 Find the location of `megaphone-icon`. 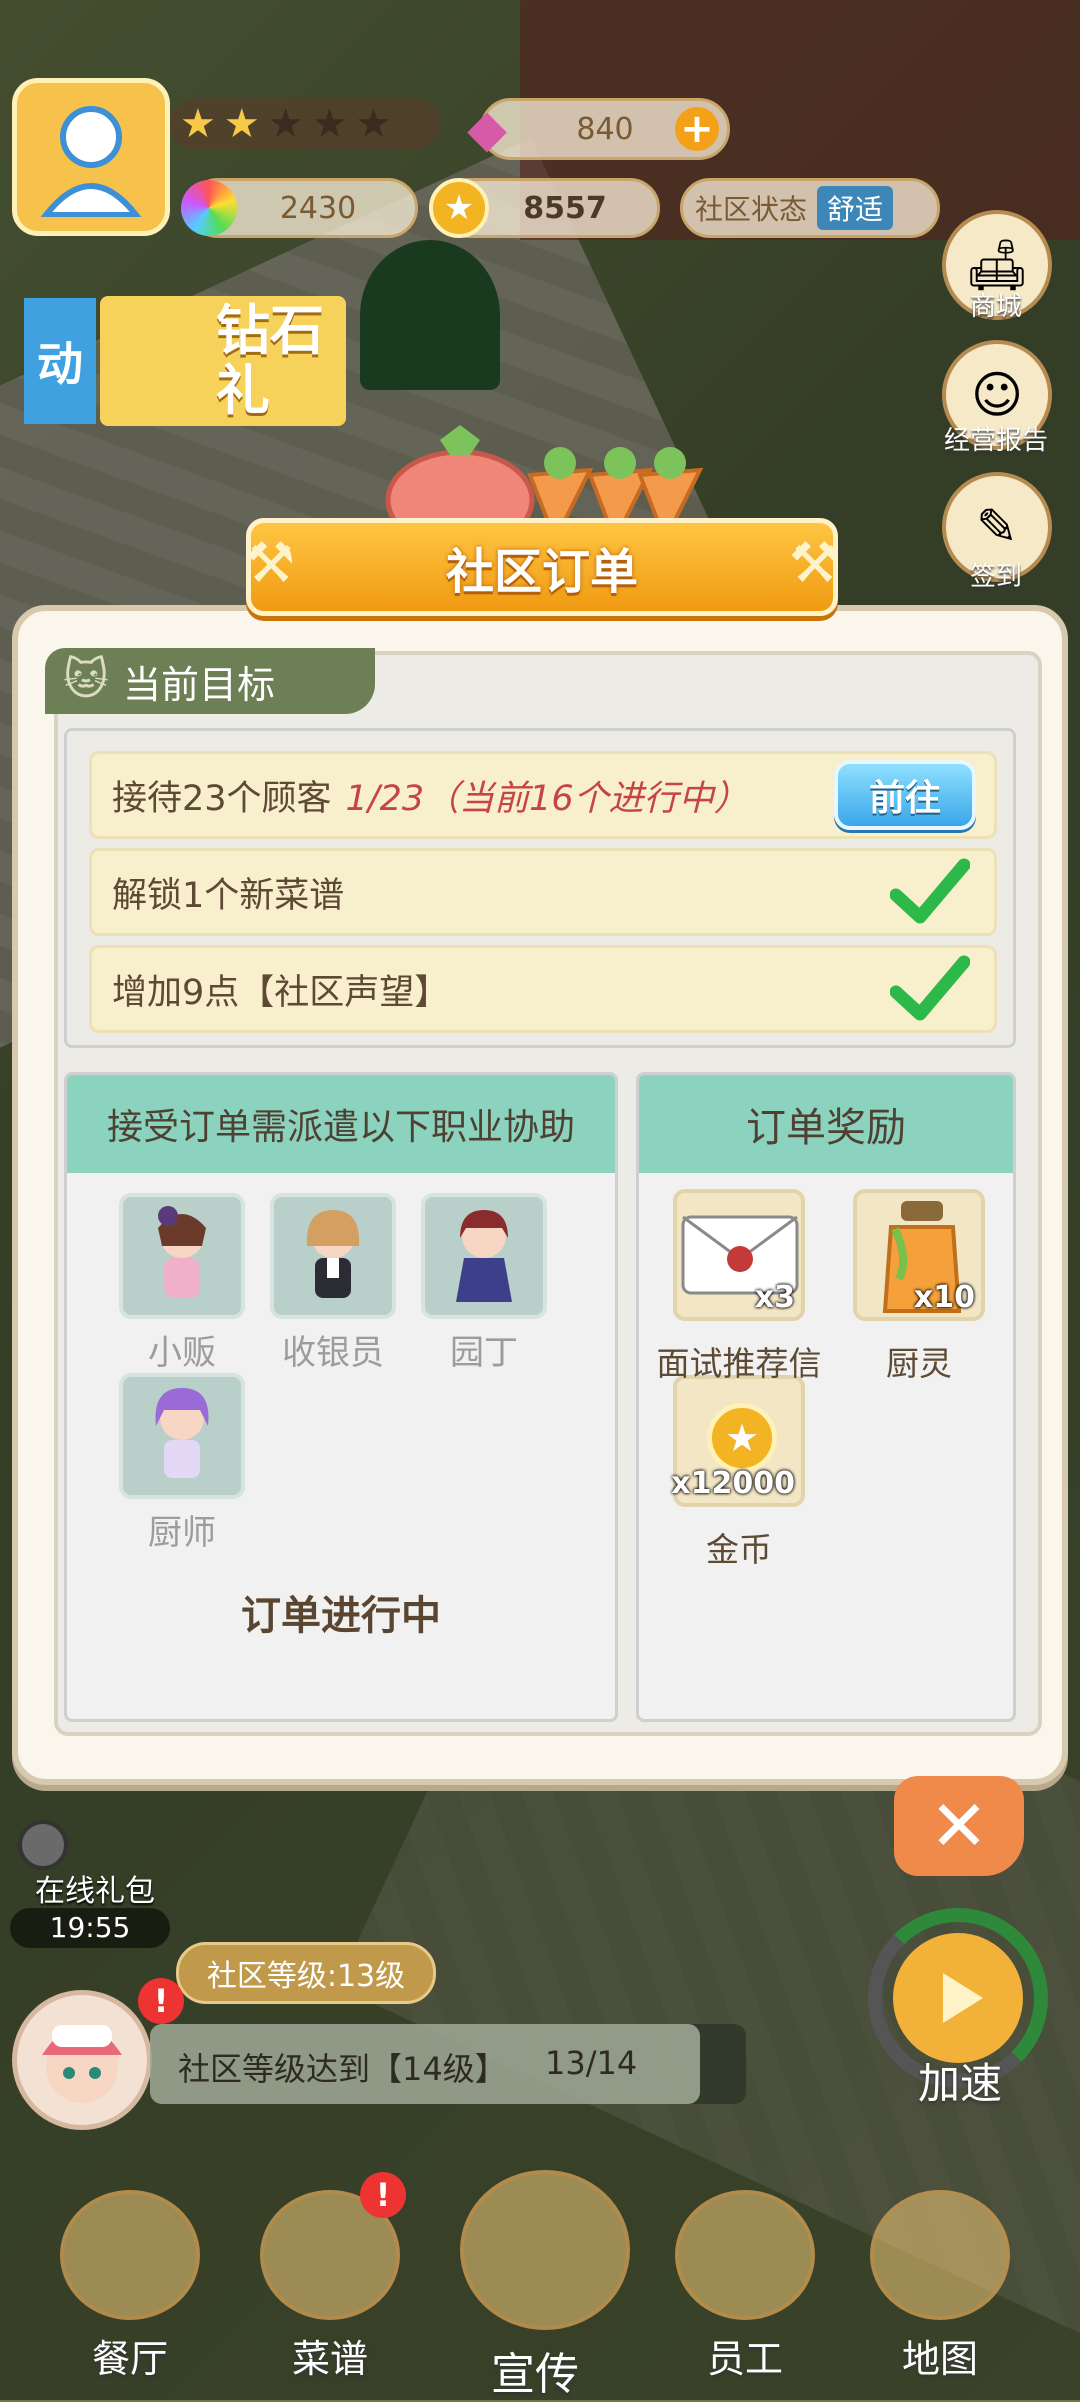

megaphone-icon is located at coordinates (545, 2250).